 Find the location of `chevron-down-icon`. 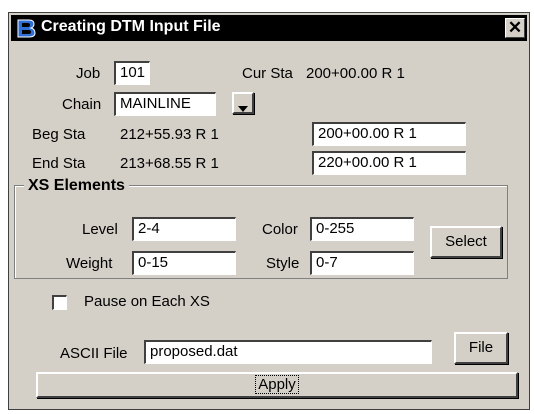

chevron-down-icon is located at coordinates (243, 108).